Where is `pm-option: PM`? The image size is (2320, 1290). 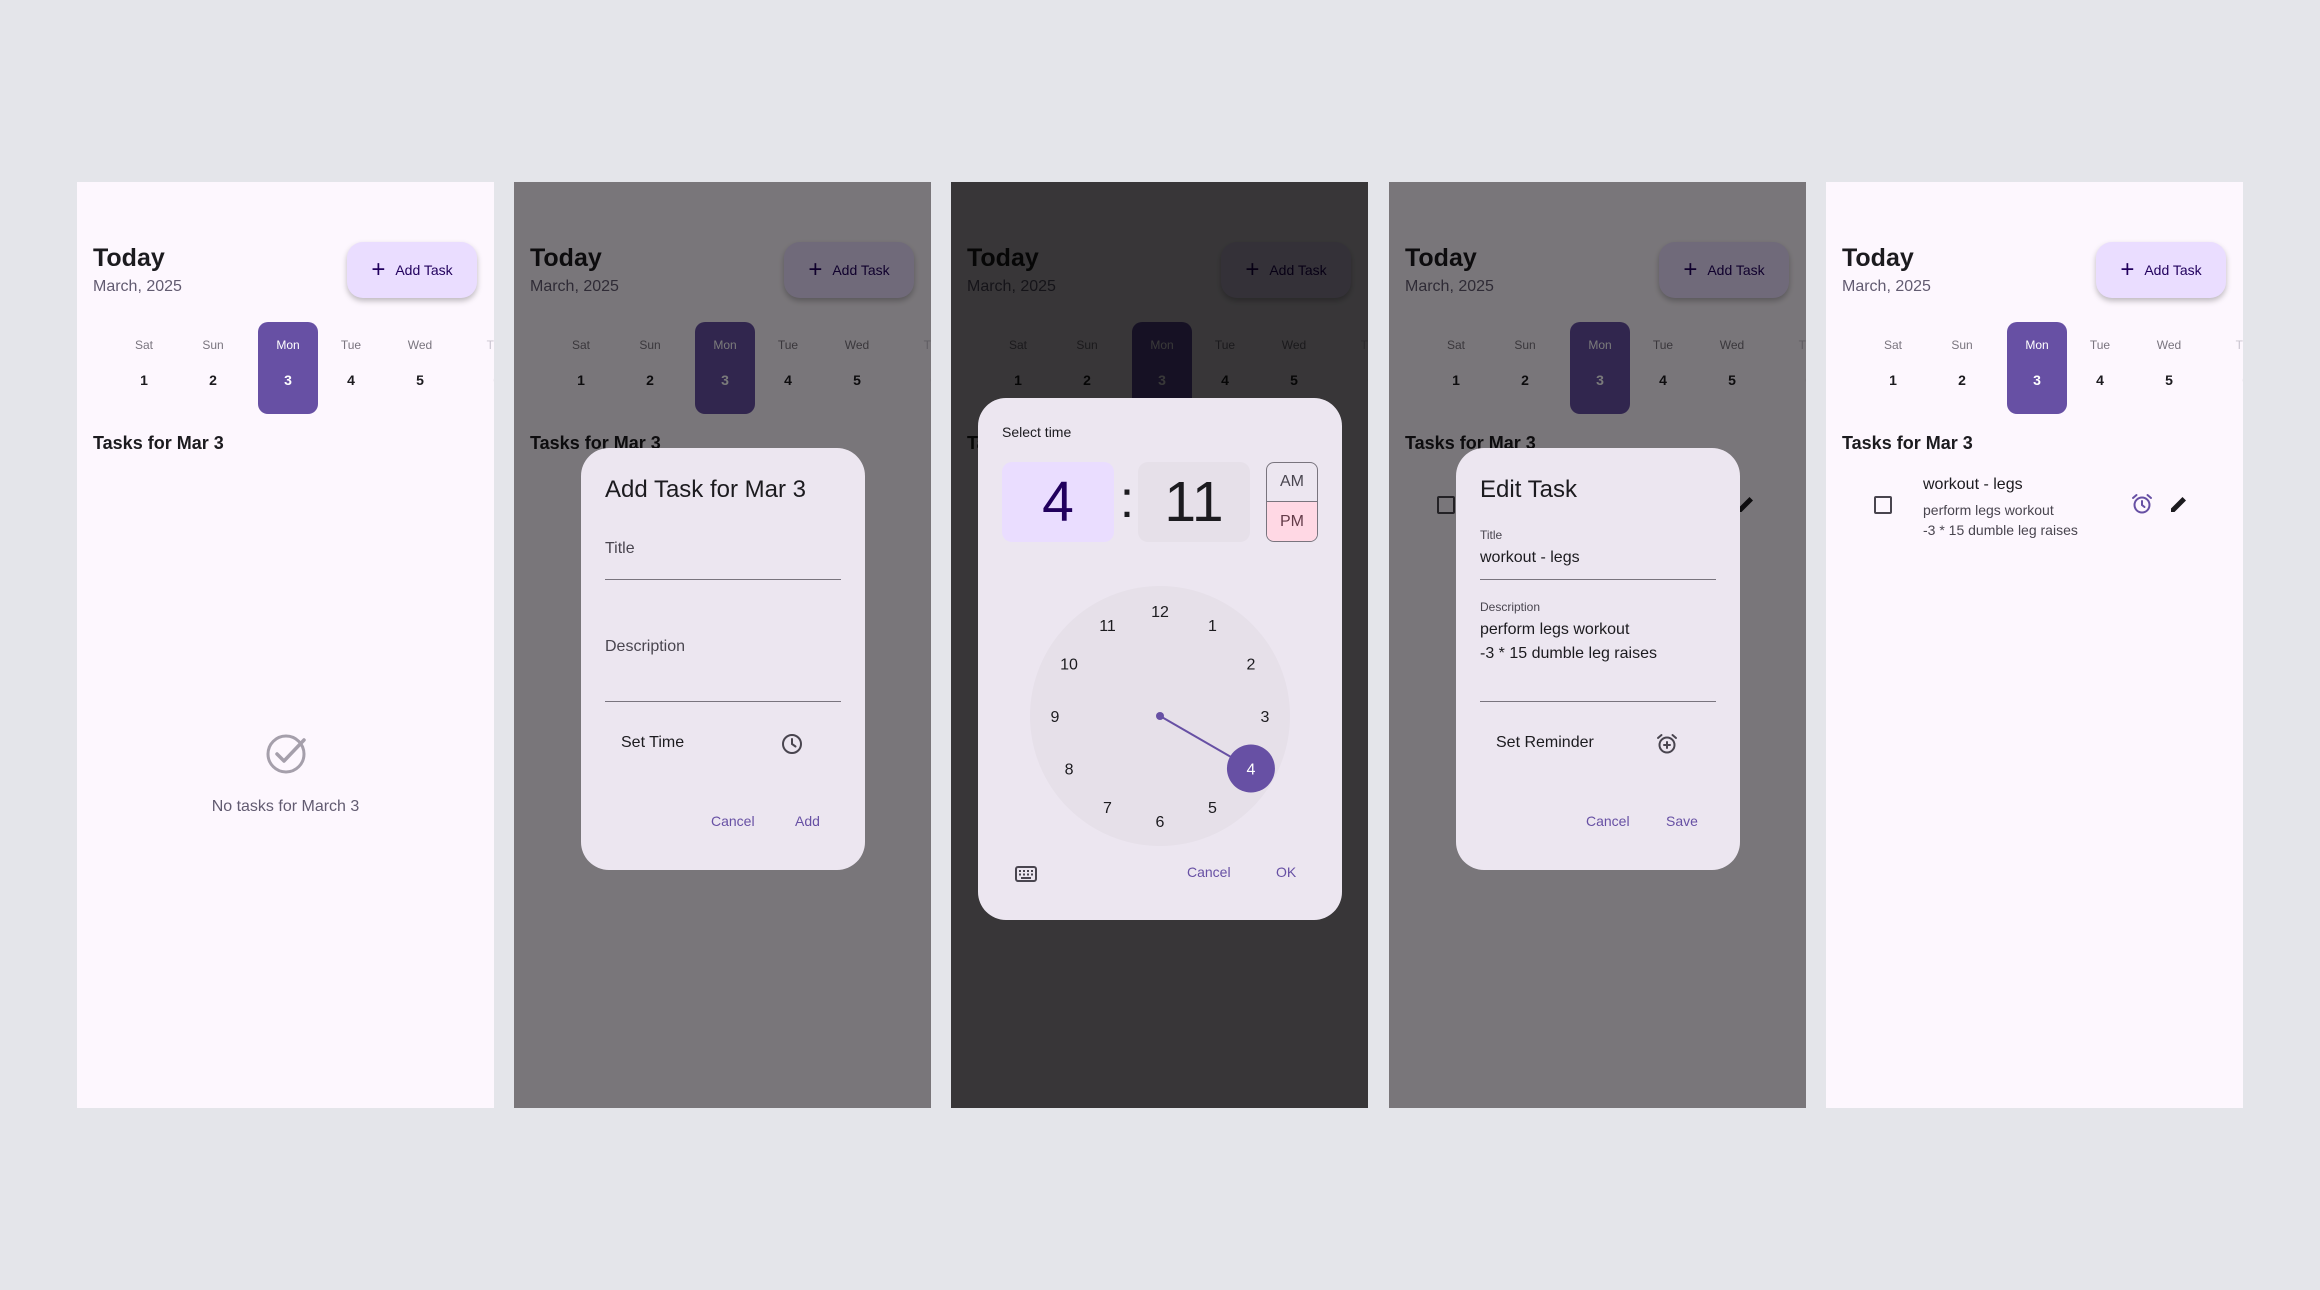
pm-option: PM is located at coordinates (1292, 521).